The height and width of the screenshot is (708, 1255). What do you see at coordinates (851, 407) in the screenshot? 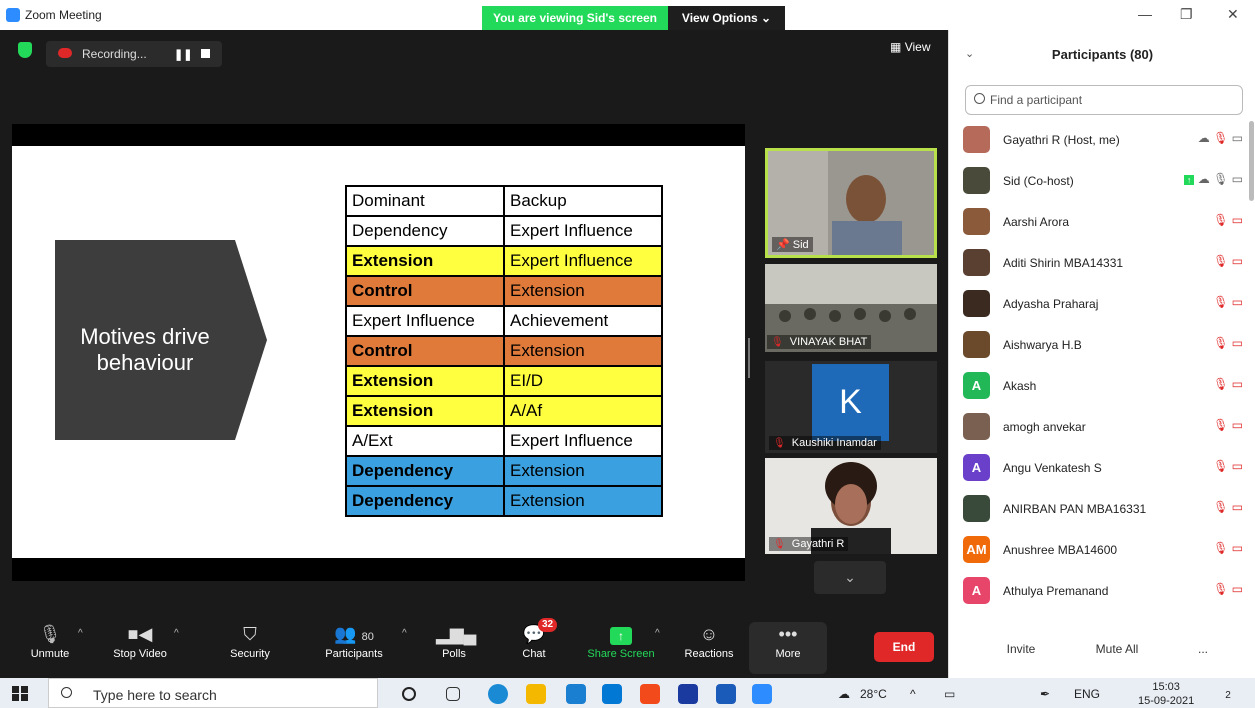
I see `video-tile-kaushiki: K 🎙 Kaushiki Inamdar` at bounding box center [851, 407].